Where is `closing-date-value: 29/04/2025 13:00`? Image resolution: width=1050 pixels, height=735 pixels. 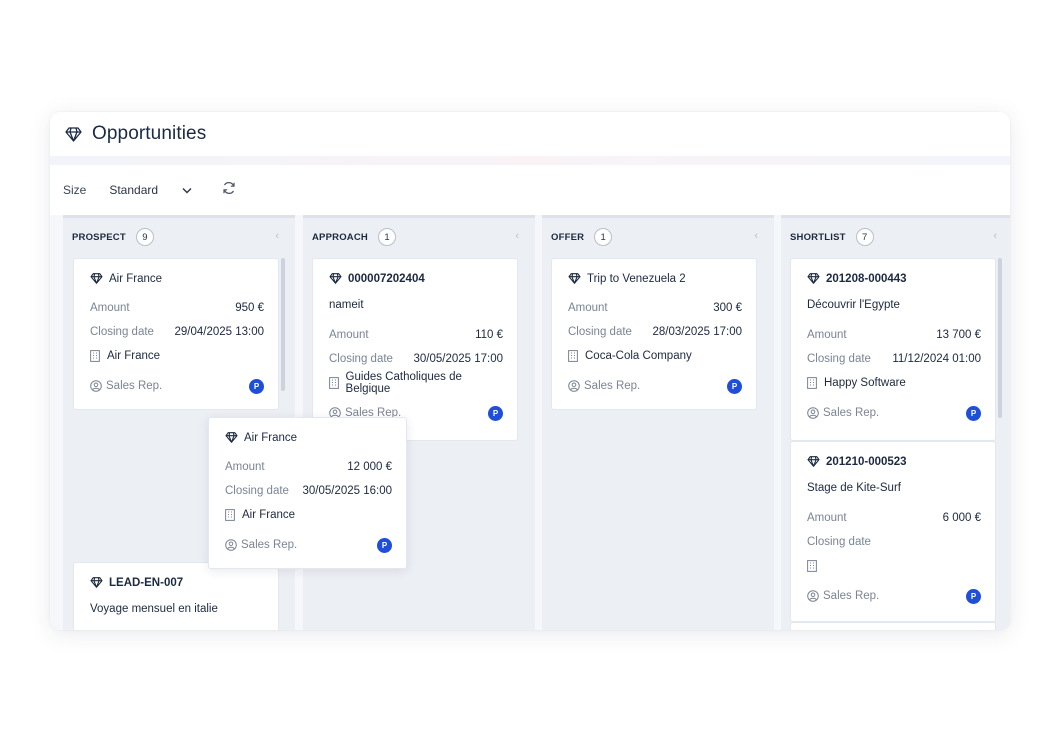
closing-date-value: 29/04/2025 13:00 is located at coordinates (219, 332).